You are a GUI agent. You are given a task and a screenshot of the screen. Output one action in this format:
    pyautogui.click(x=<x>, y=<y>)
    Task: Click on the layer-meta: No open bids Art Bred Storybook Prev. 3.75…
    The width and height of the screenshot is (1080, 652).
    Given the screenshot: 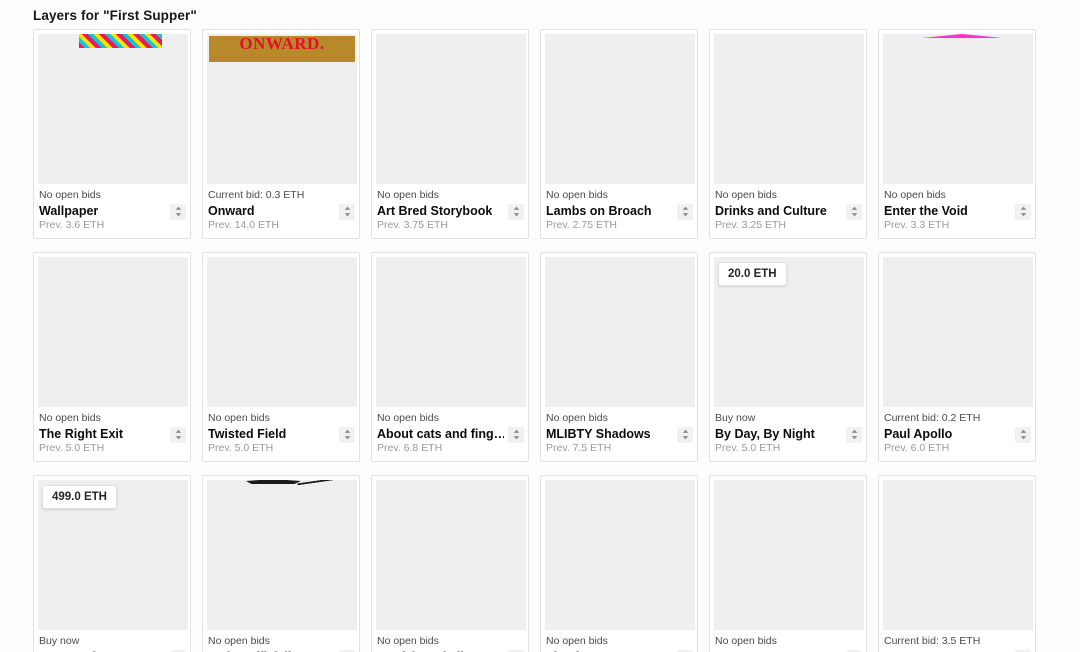 What is the action you would take?
    pyautogui.click(x=450, y=211)
    